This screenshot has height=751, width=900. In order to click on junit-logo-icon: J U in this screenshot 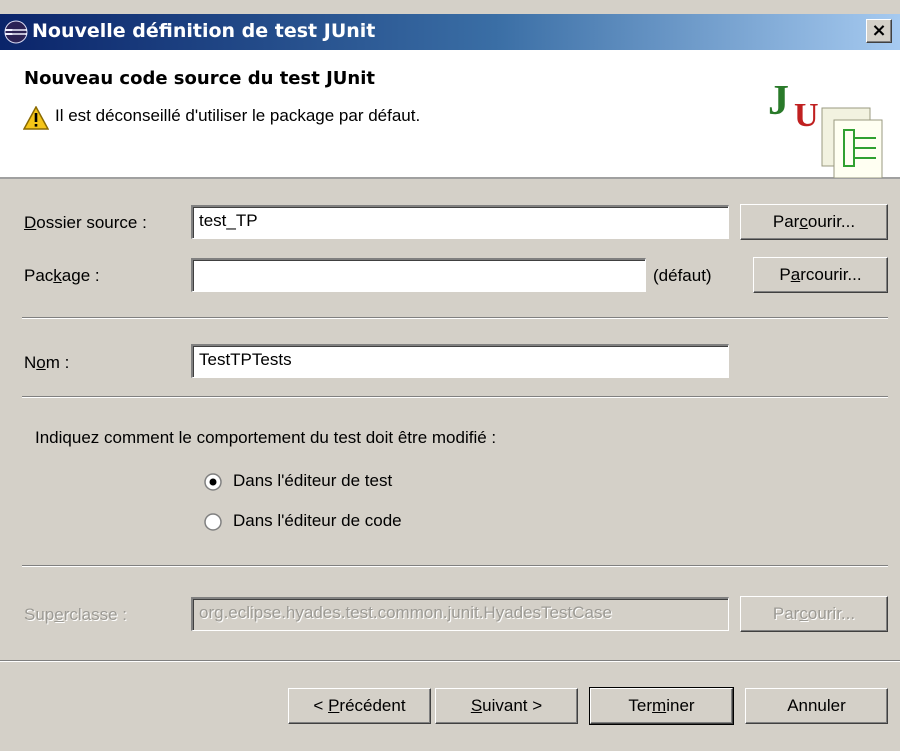, I will do `click(825, 128)`.